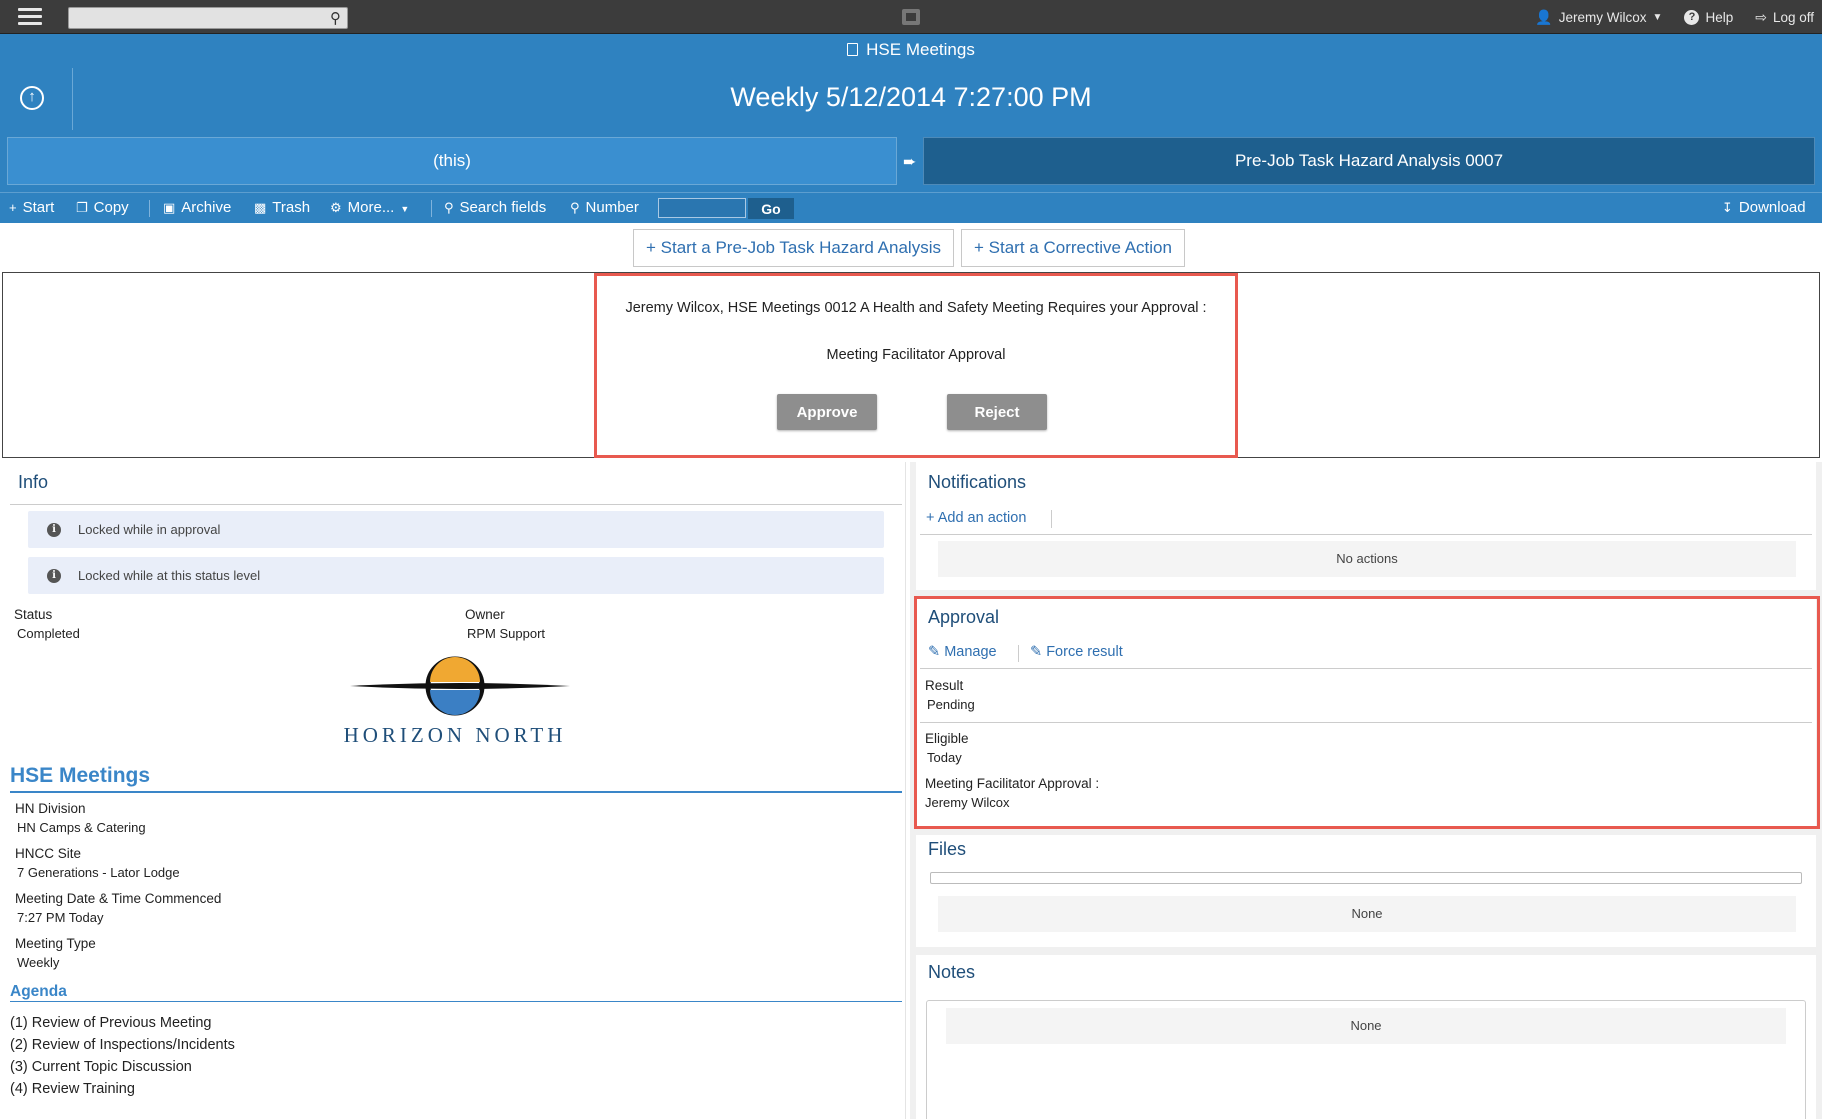 The width and height of the screenshot is (1822, 1119). I want to click on search-fields-button: ⚲ Search fields, so click(495, 207).